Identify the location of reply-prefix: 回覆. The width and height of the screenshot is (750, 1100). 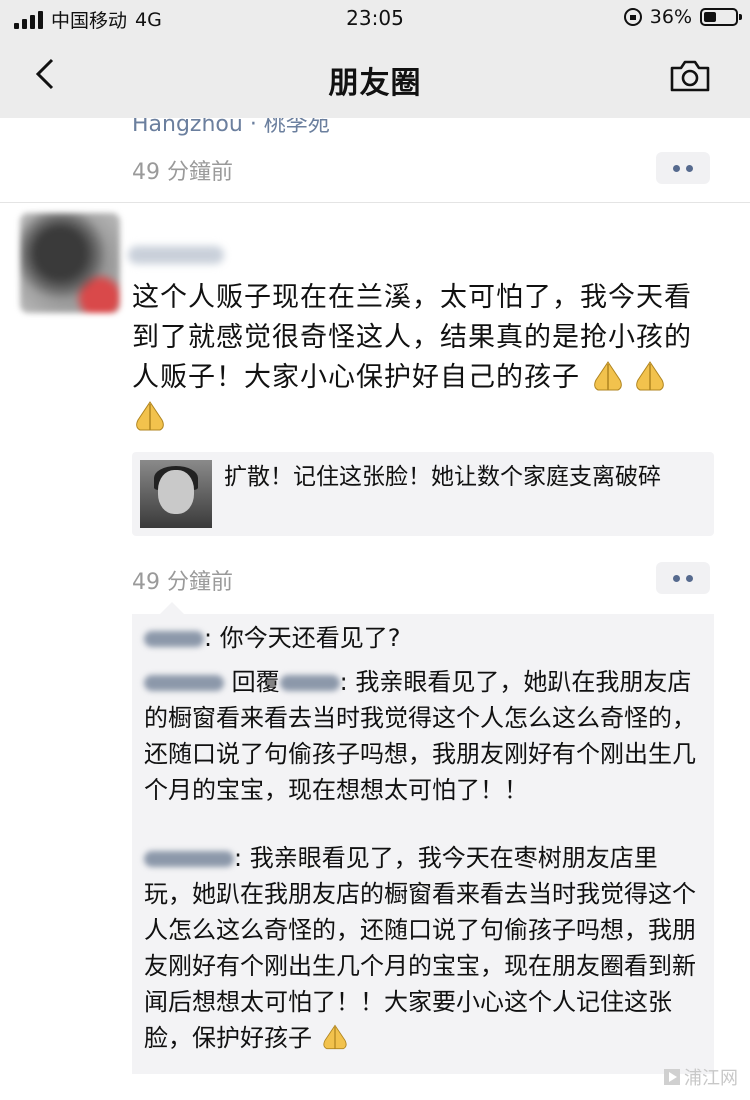
(255, 682).